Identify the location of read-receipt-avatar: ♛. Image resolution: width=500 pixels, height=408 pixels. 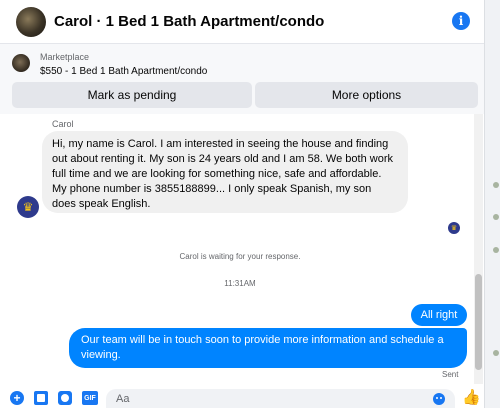
(454, 228).